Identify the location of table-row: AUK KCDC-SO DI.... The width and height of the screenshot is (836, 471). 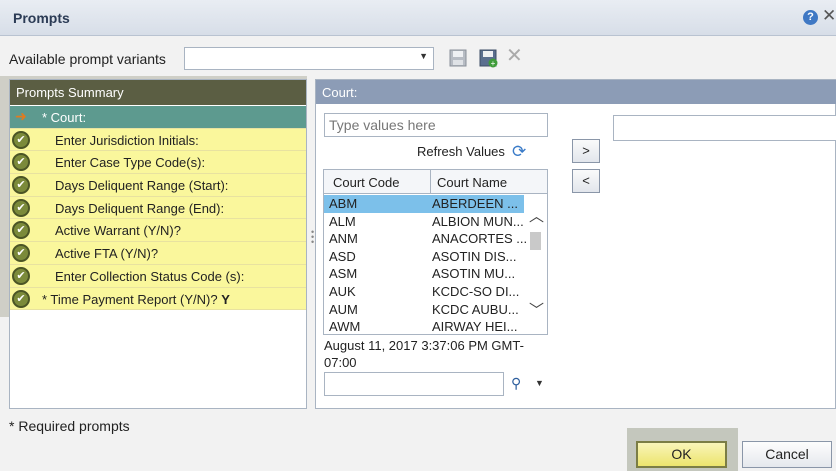
(424, 292).